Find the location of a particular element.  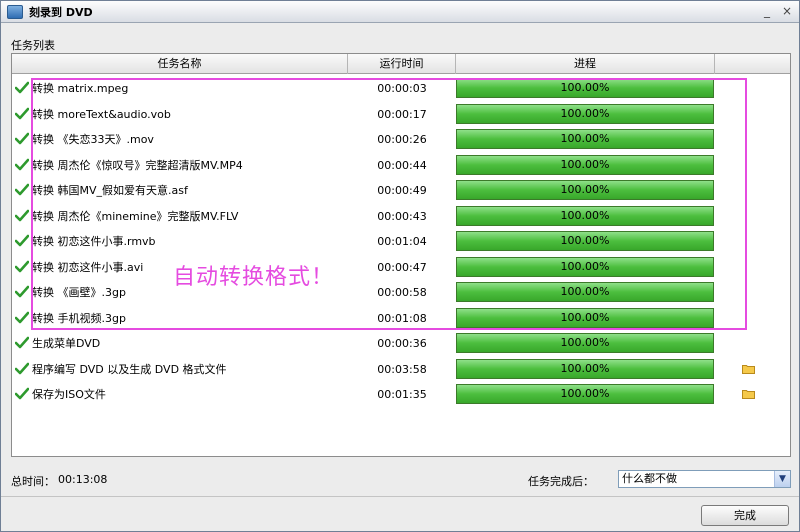

task-time: 00:00:44 is located at coordinates (402, 165).